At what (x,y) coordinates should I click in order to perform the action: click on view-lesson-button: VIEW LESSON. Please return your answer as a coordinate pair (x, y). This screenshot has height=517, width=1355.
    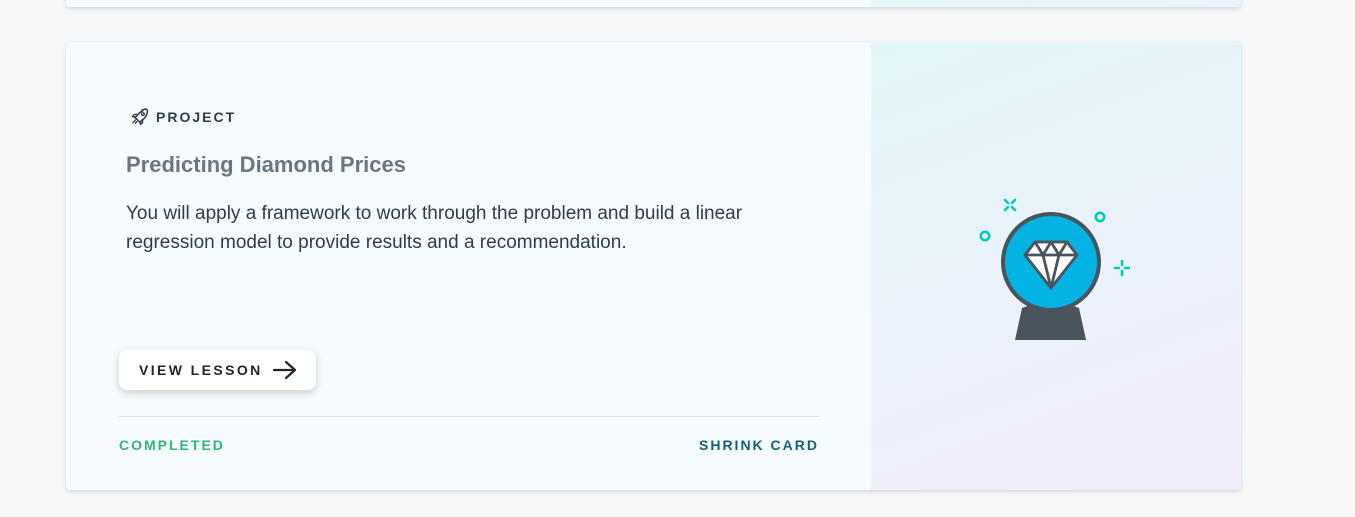
    Looking at the image, I should click on (217, 370).